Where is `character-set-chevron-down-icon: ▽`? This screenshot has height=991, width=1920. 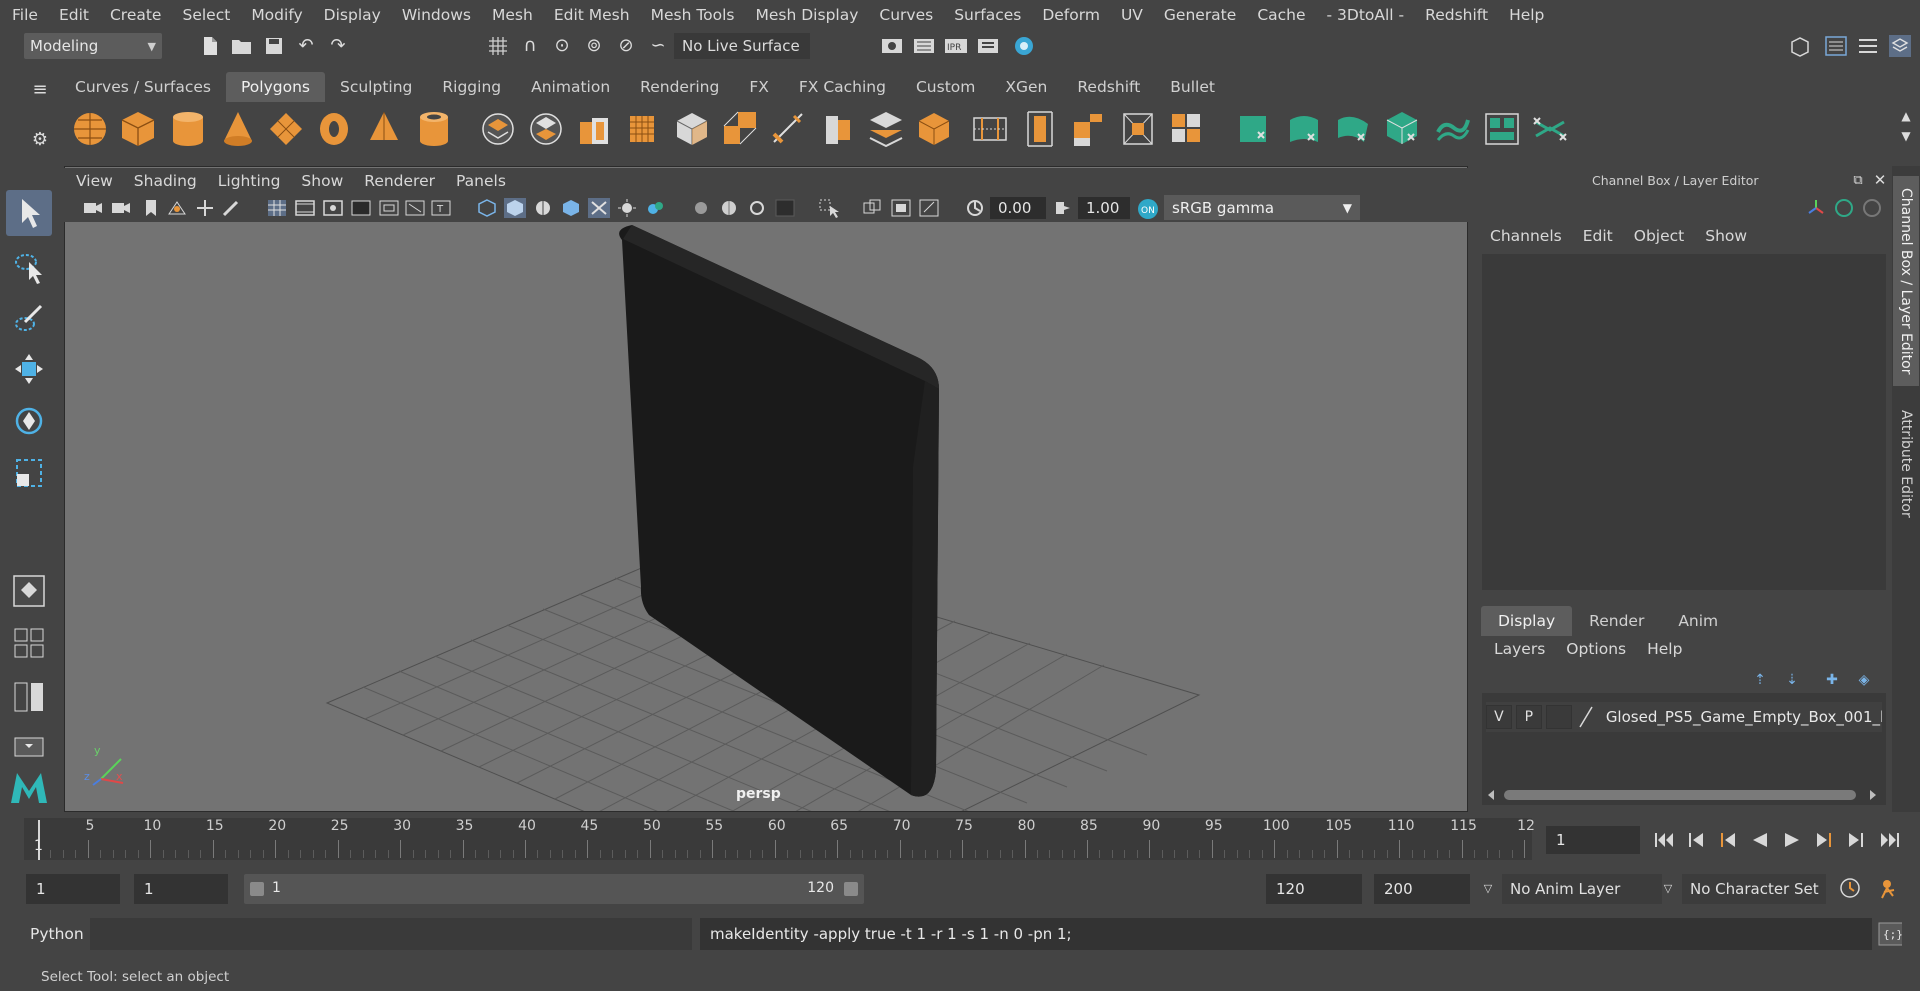
character-set-chevron-down-icon: ▽ is located at coordinates (1668, 888).